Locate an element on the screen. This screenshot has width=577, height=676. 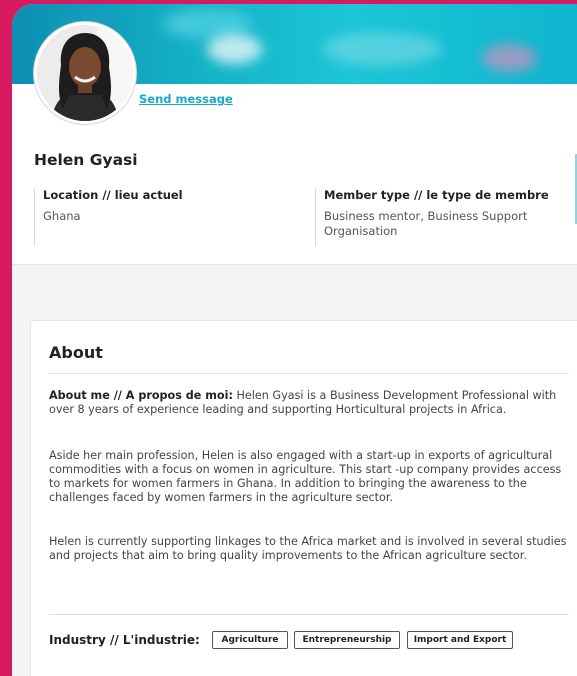
about-divider is located at coordinates (309, 373).